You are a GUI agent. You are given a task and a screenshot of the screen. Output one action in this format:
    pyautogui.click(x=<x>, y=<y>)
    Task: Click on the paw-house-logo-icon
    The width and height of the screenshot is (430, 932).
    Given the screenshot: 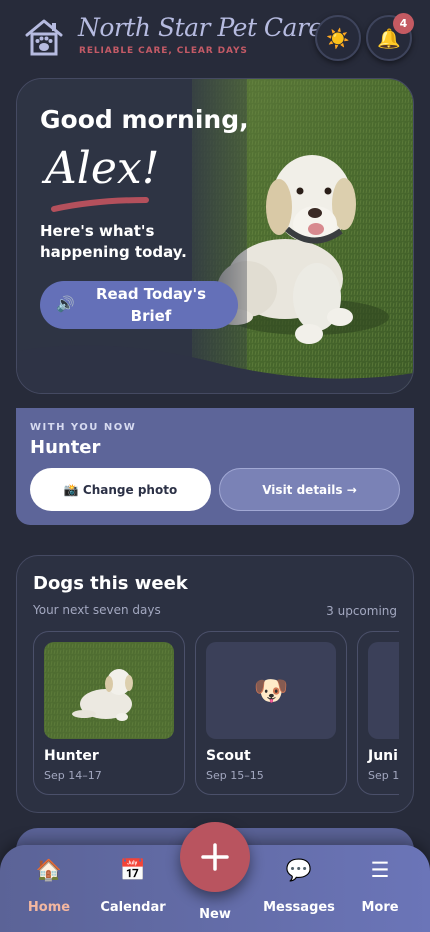 What is the action you would take?
    pyautogui.click(x=44, y=37)
    